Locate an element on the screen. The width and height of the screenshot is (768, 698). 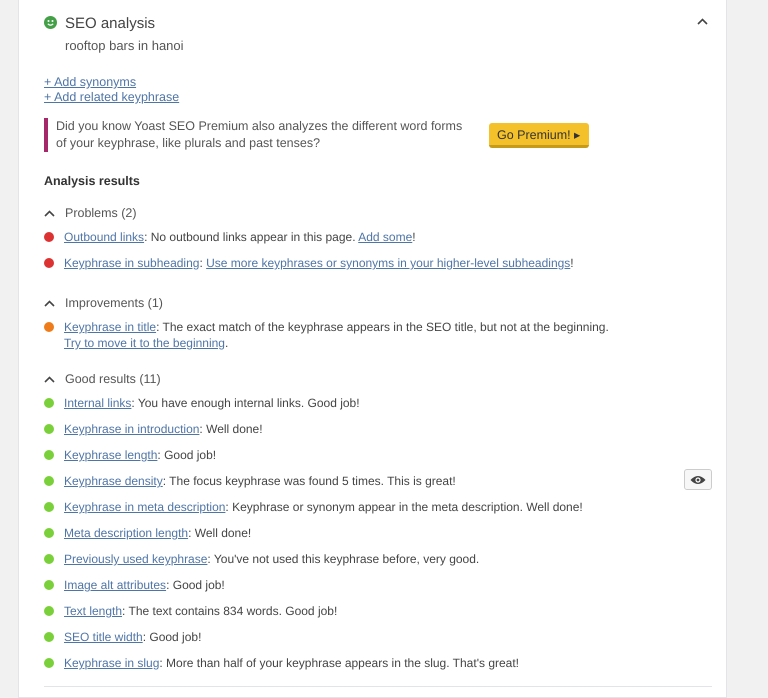
result-link: Add some is located at coordinates (385, 237).